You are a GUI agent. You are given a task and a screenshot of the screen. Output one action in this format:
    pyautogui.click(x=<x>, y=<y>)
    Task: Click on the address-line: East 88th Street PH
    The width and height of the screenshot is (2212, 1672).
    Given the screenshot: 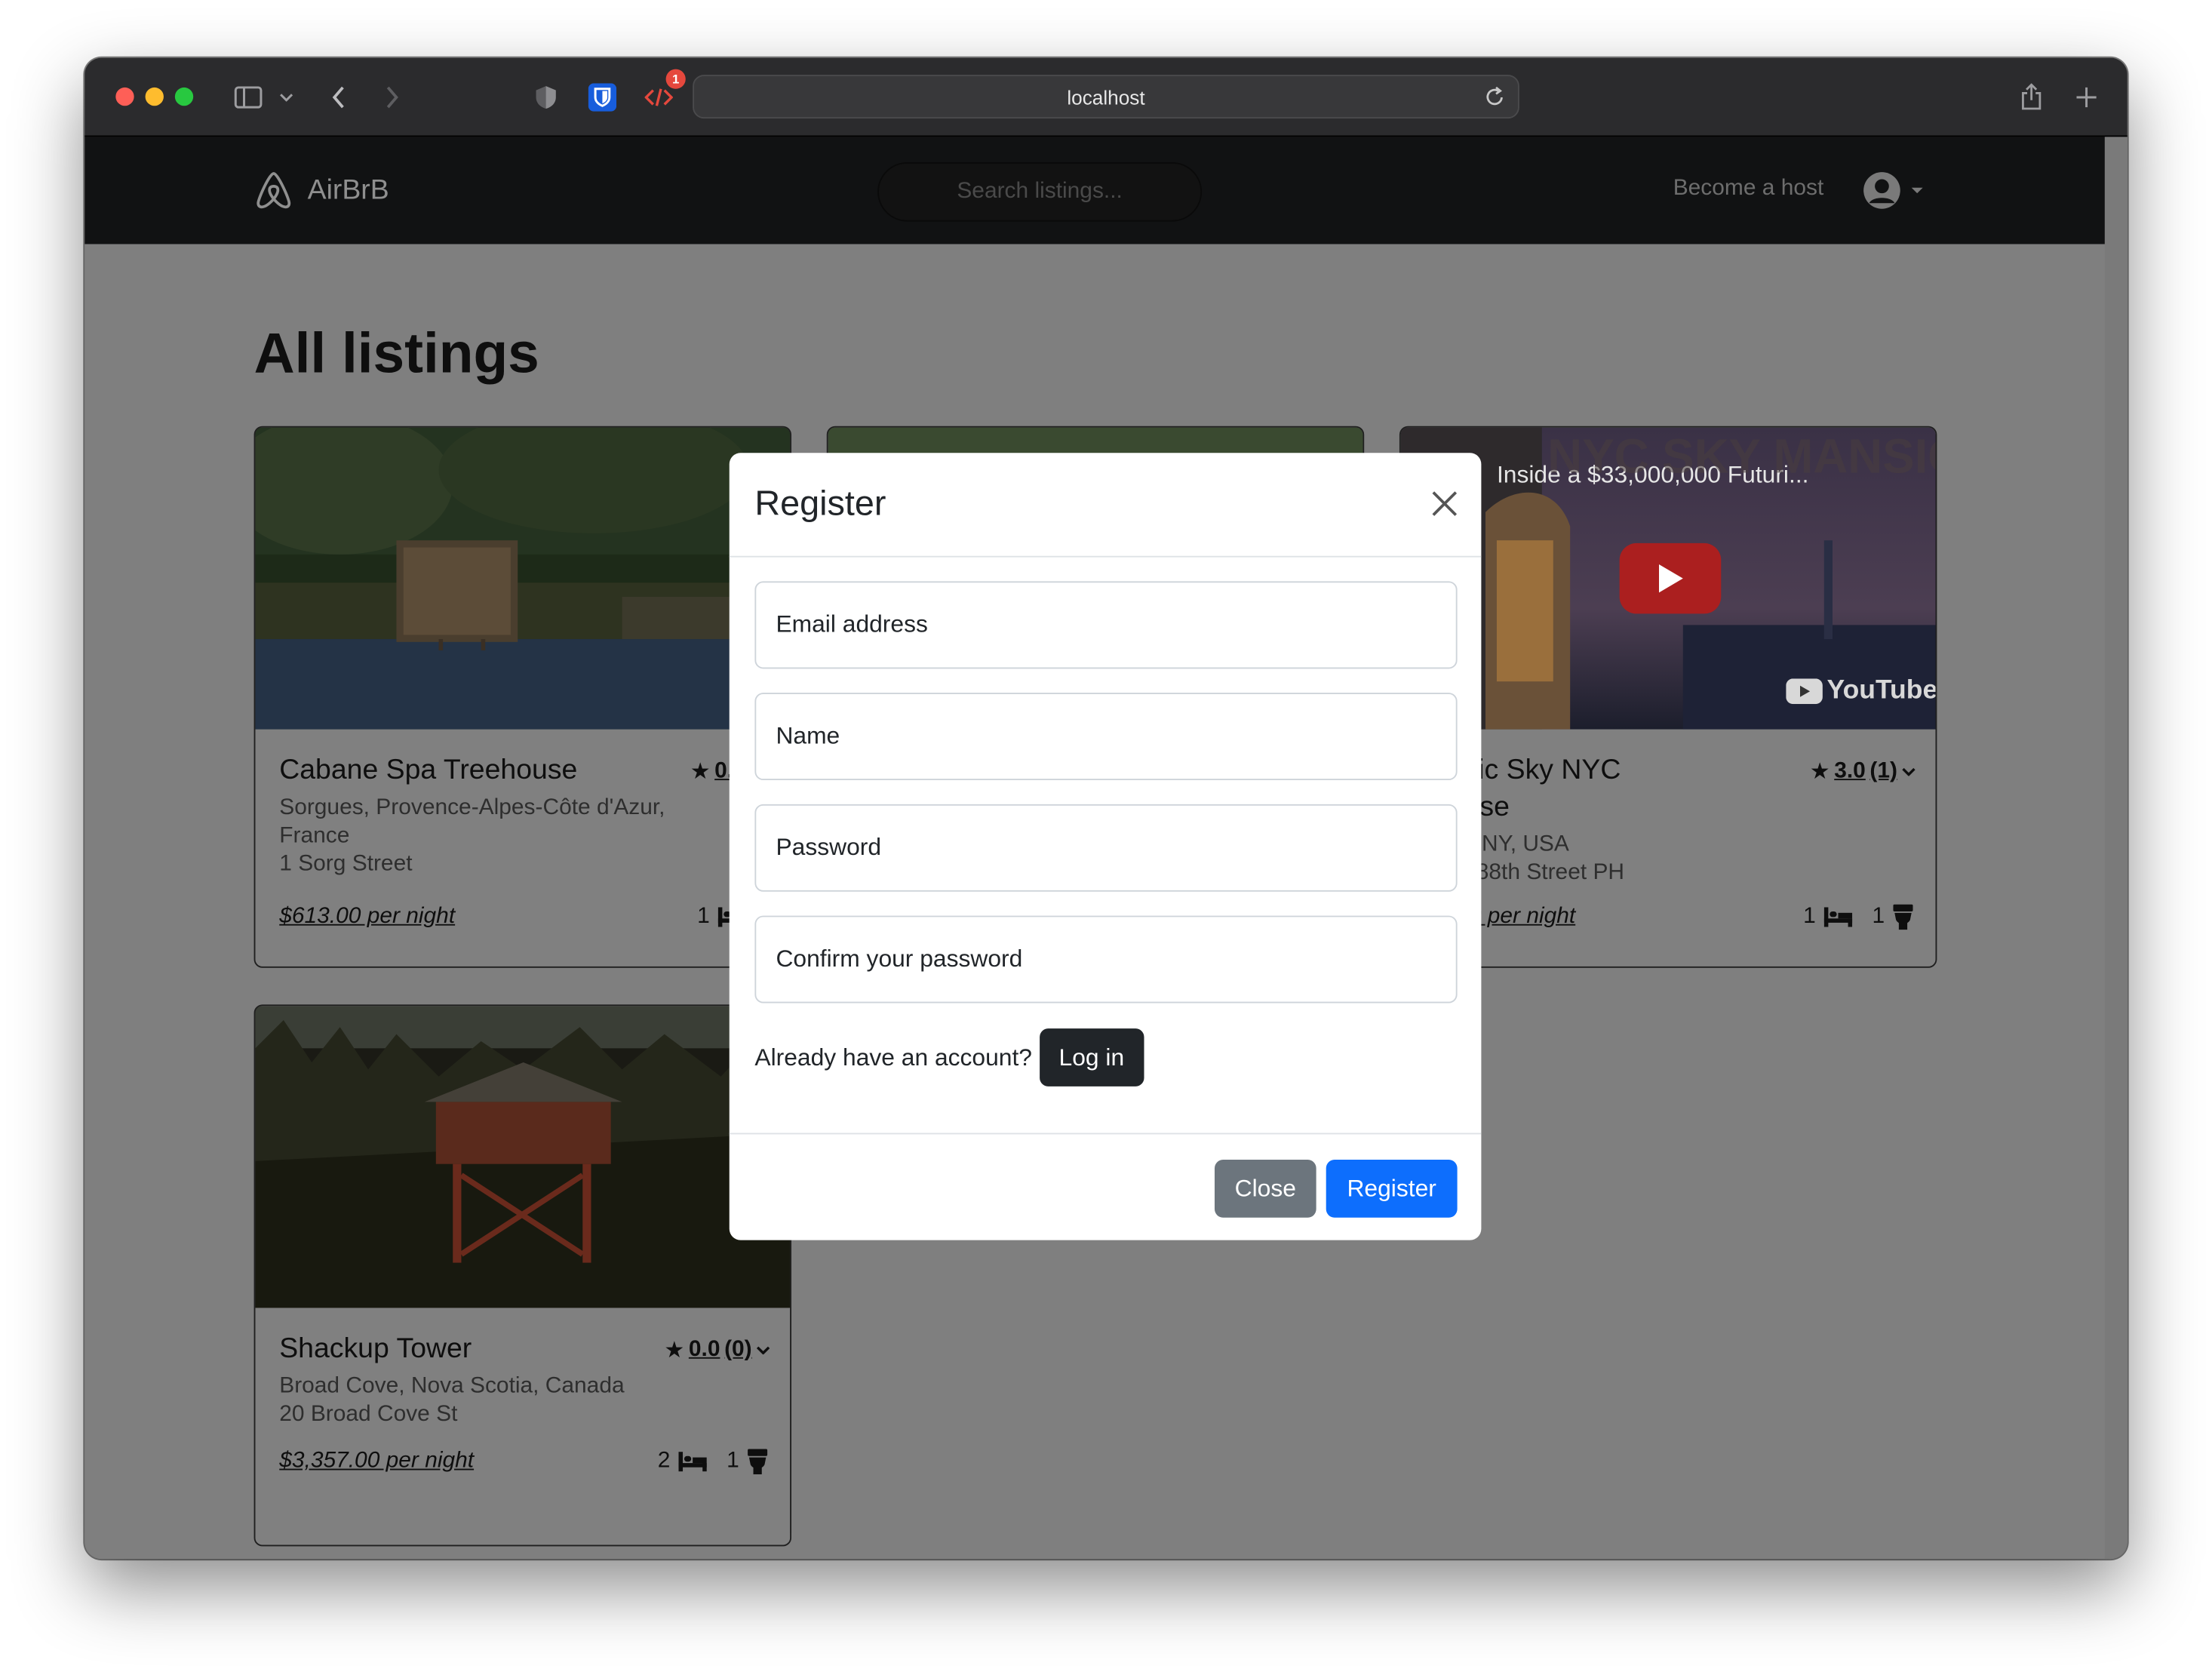 What is the action you would take?
    pyautogui.click(x=1524, y=872)
    